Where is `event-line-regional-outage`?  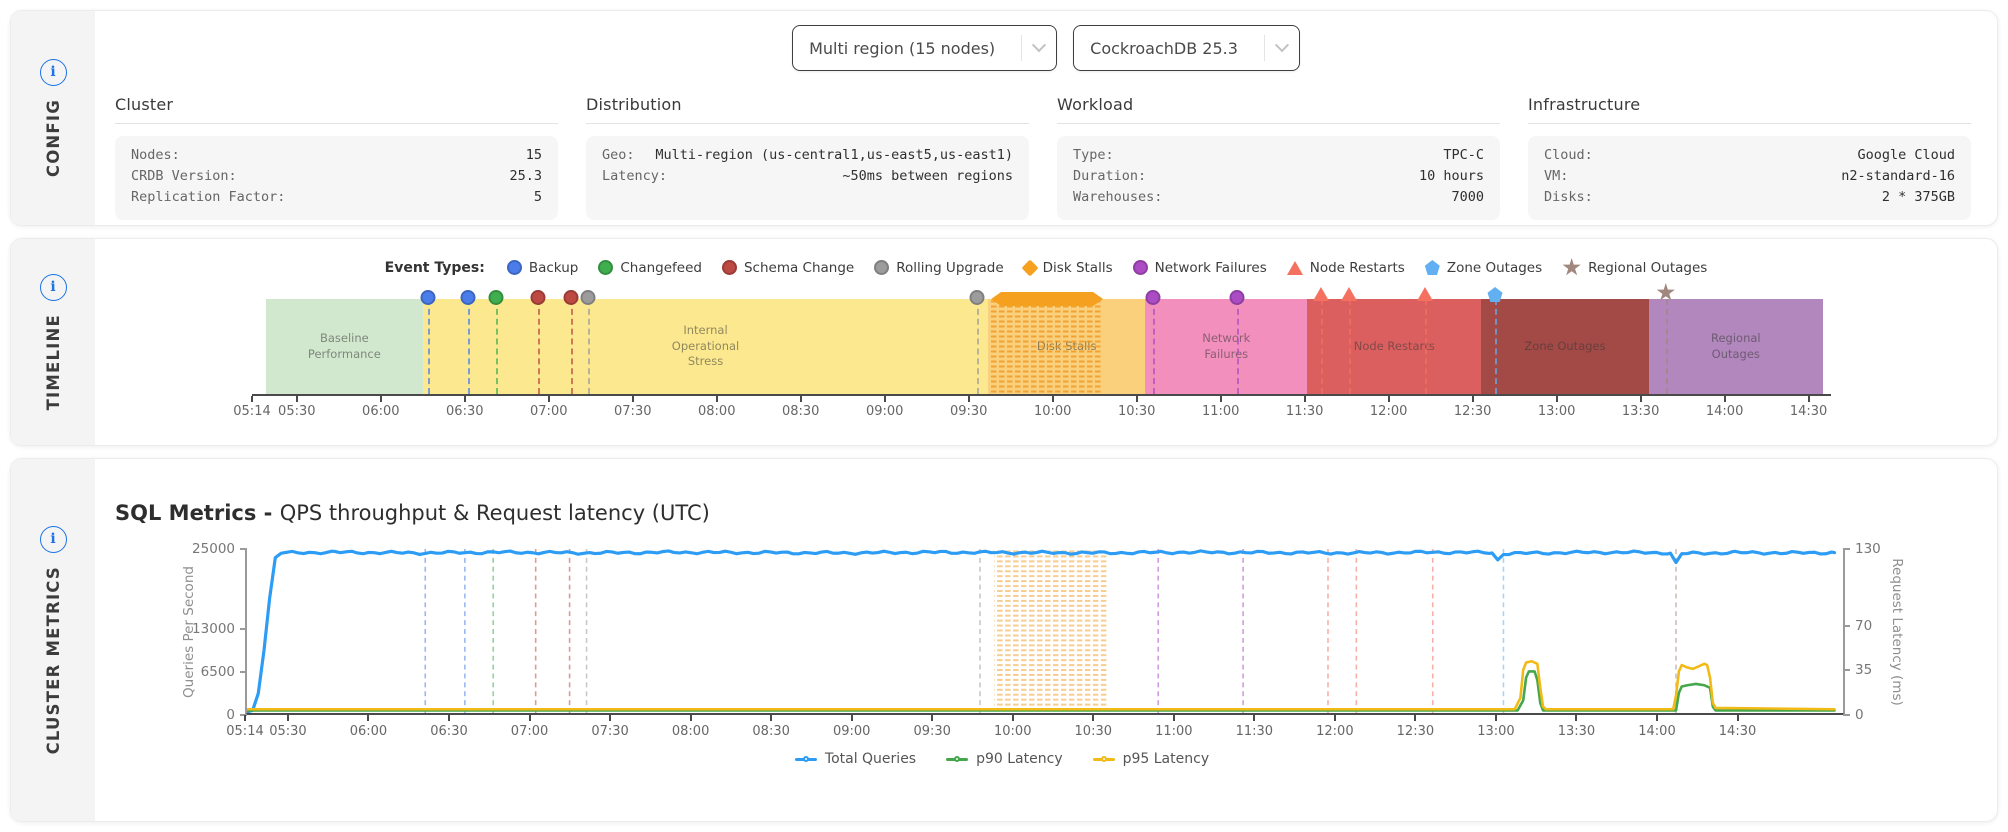 event-line-regional-outage is located at coordinates (1666, 346).